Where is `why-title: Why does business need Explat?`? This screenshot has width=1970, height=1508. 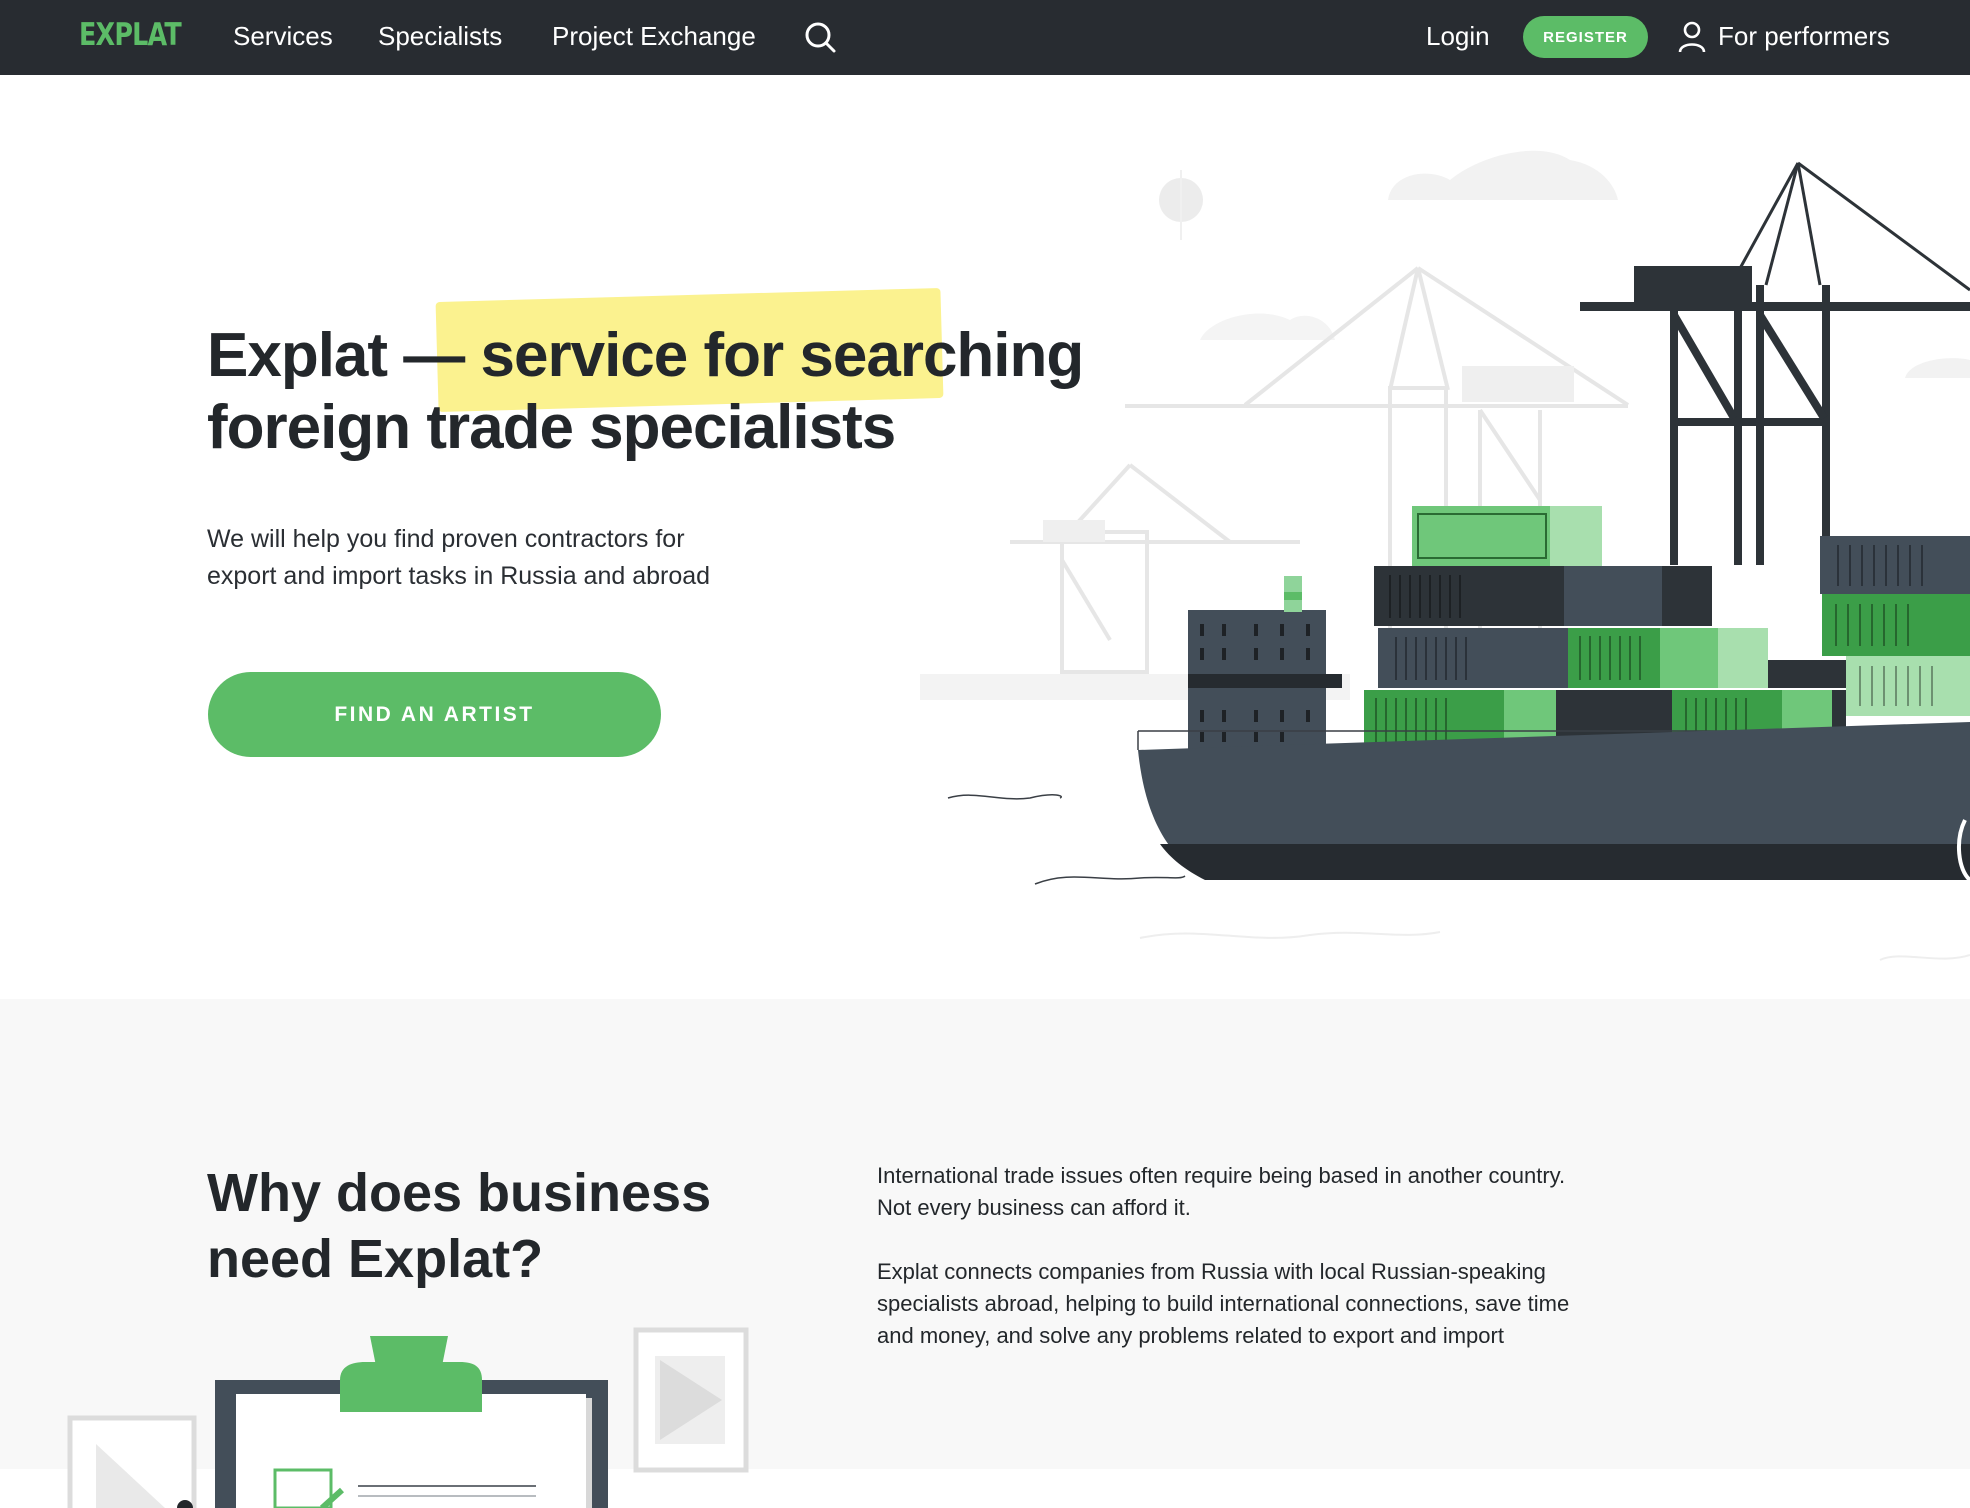
why-title: Why does business need Explat? is located at coordinates (459, 1226).